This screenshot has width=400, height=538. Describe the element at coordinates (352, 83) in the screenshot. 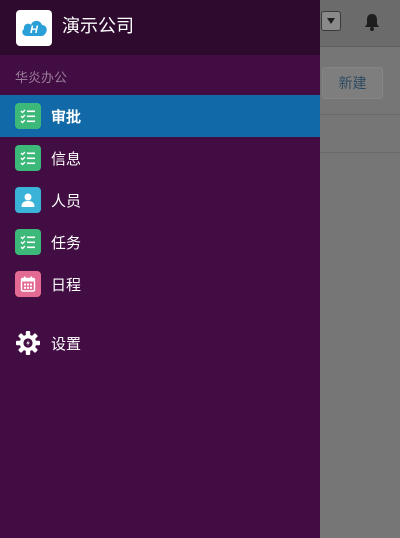

I see `new-button: 新建` at that location.